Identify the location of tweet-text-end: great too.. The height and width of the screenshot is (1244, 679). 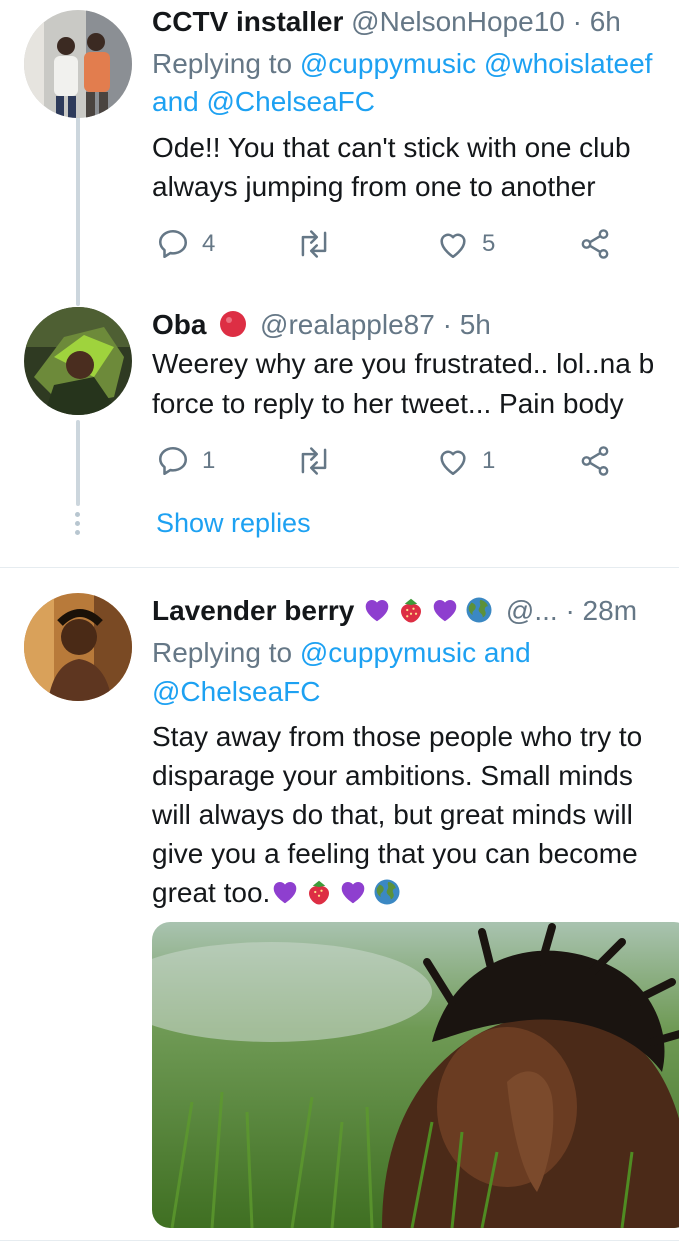
(211, 892).